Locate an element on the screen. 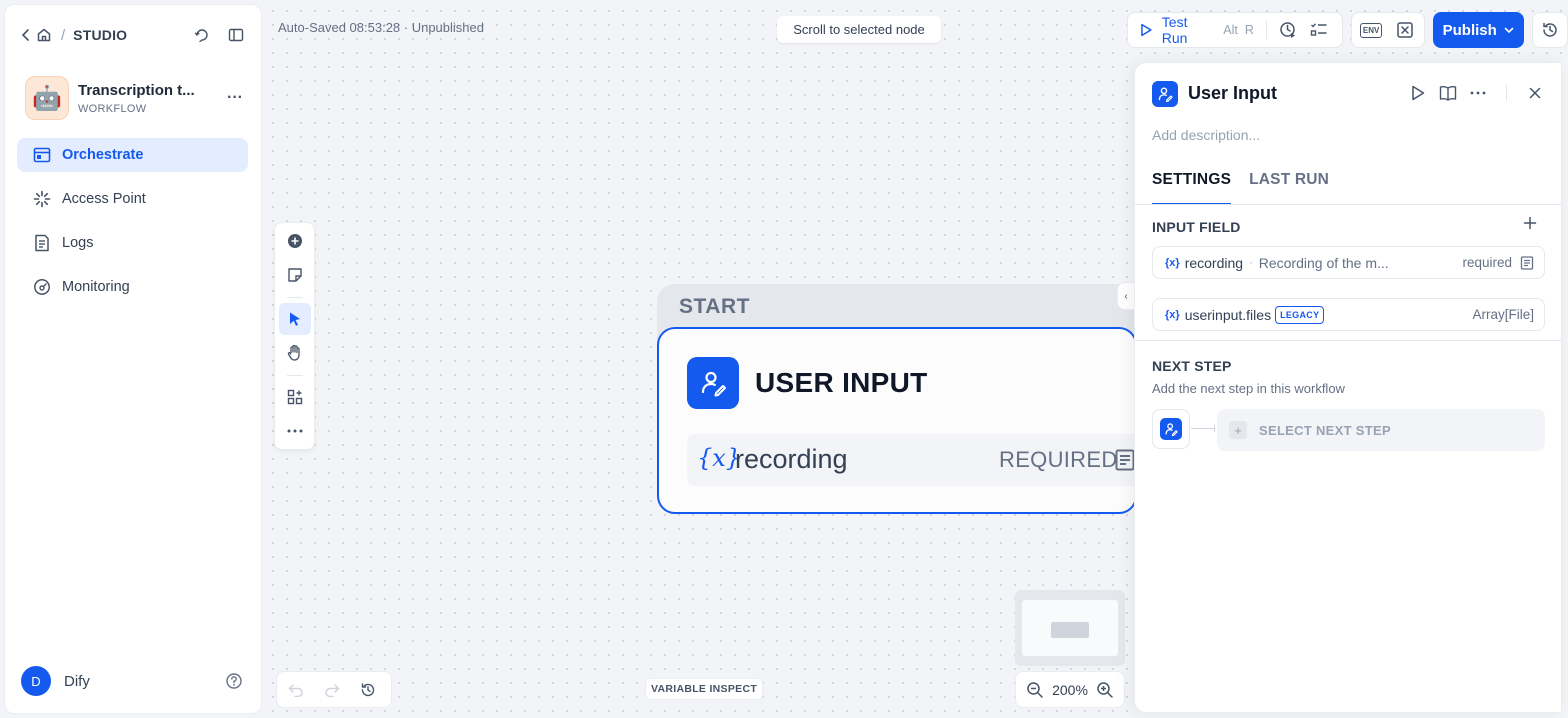 The image size is (1568, 718). sidebar-nav: Orchestrate Access Point Logs Monitoring is located at coordinates (132, 226).